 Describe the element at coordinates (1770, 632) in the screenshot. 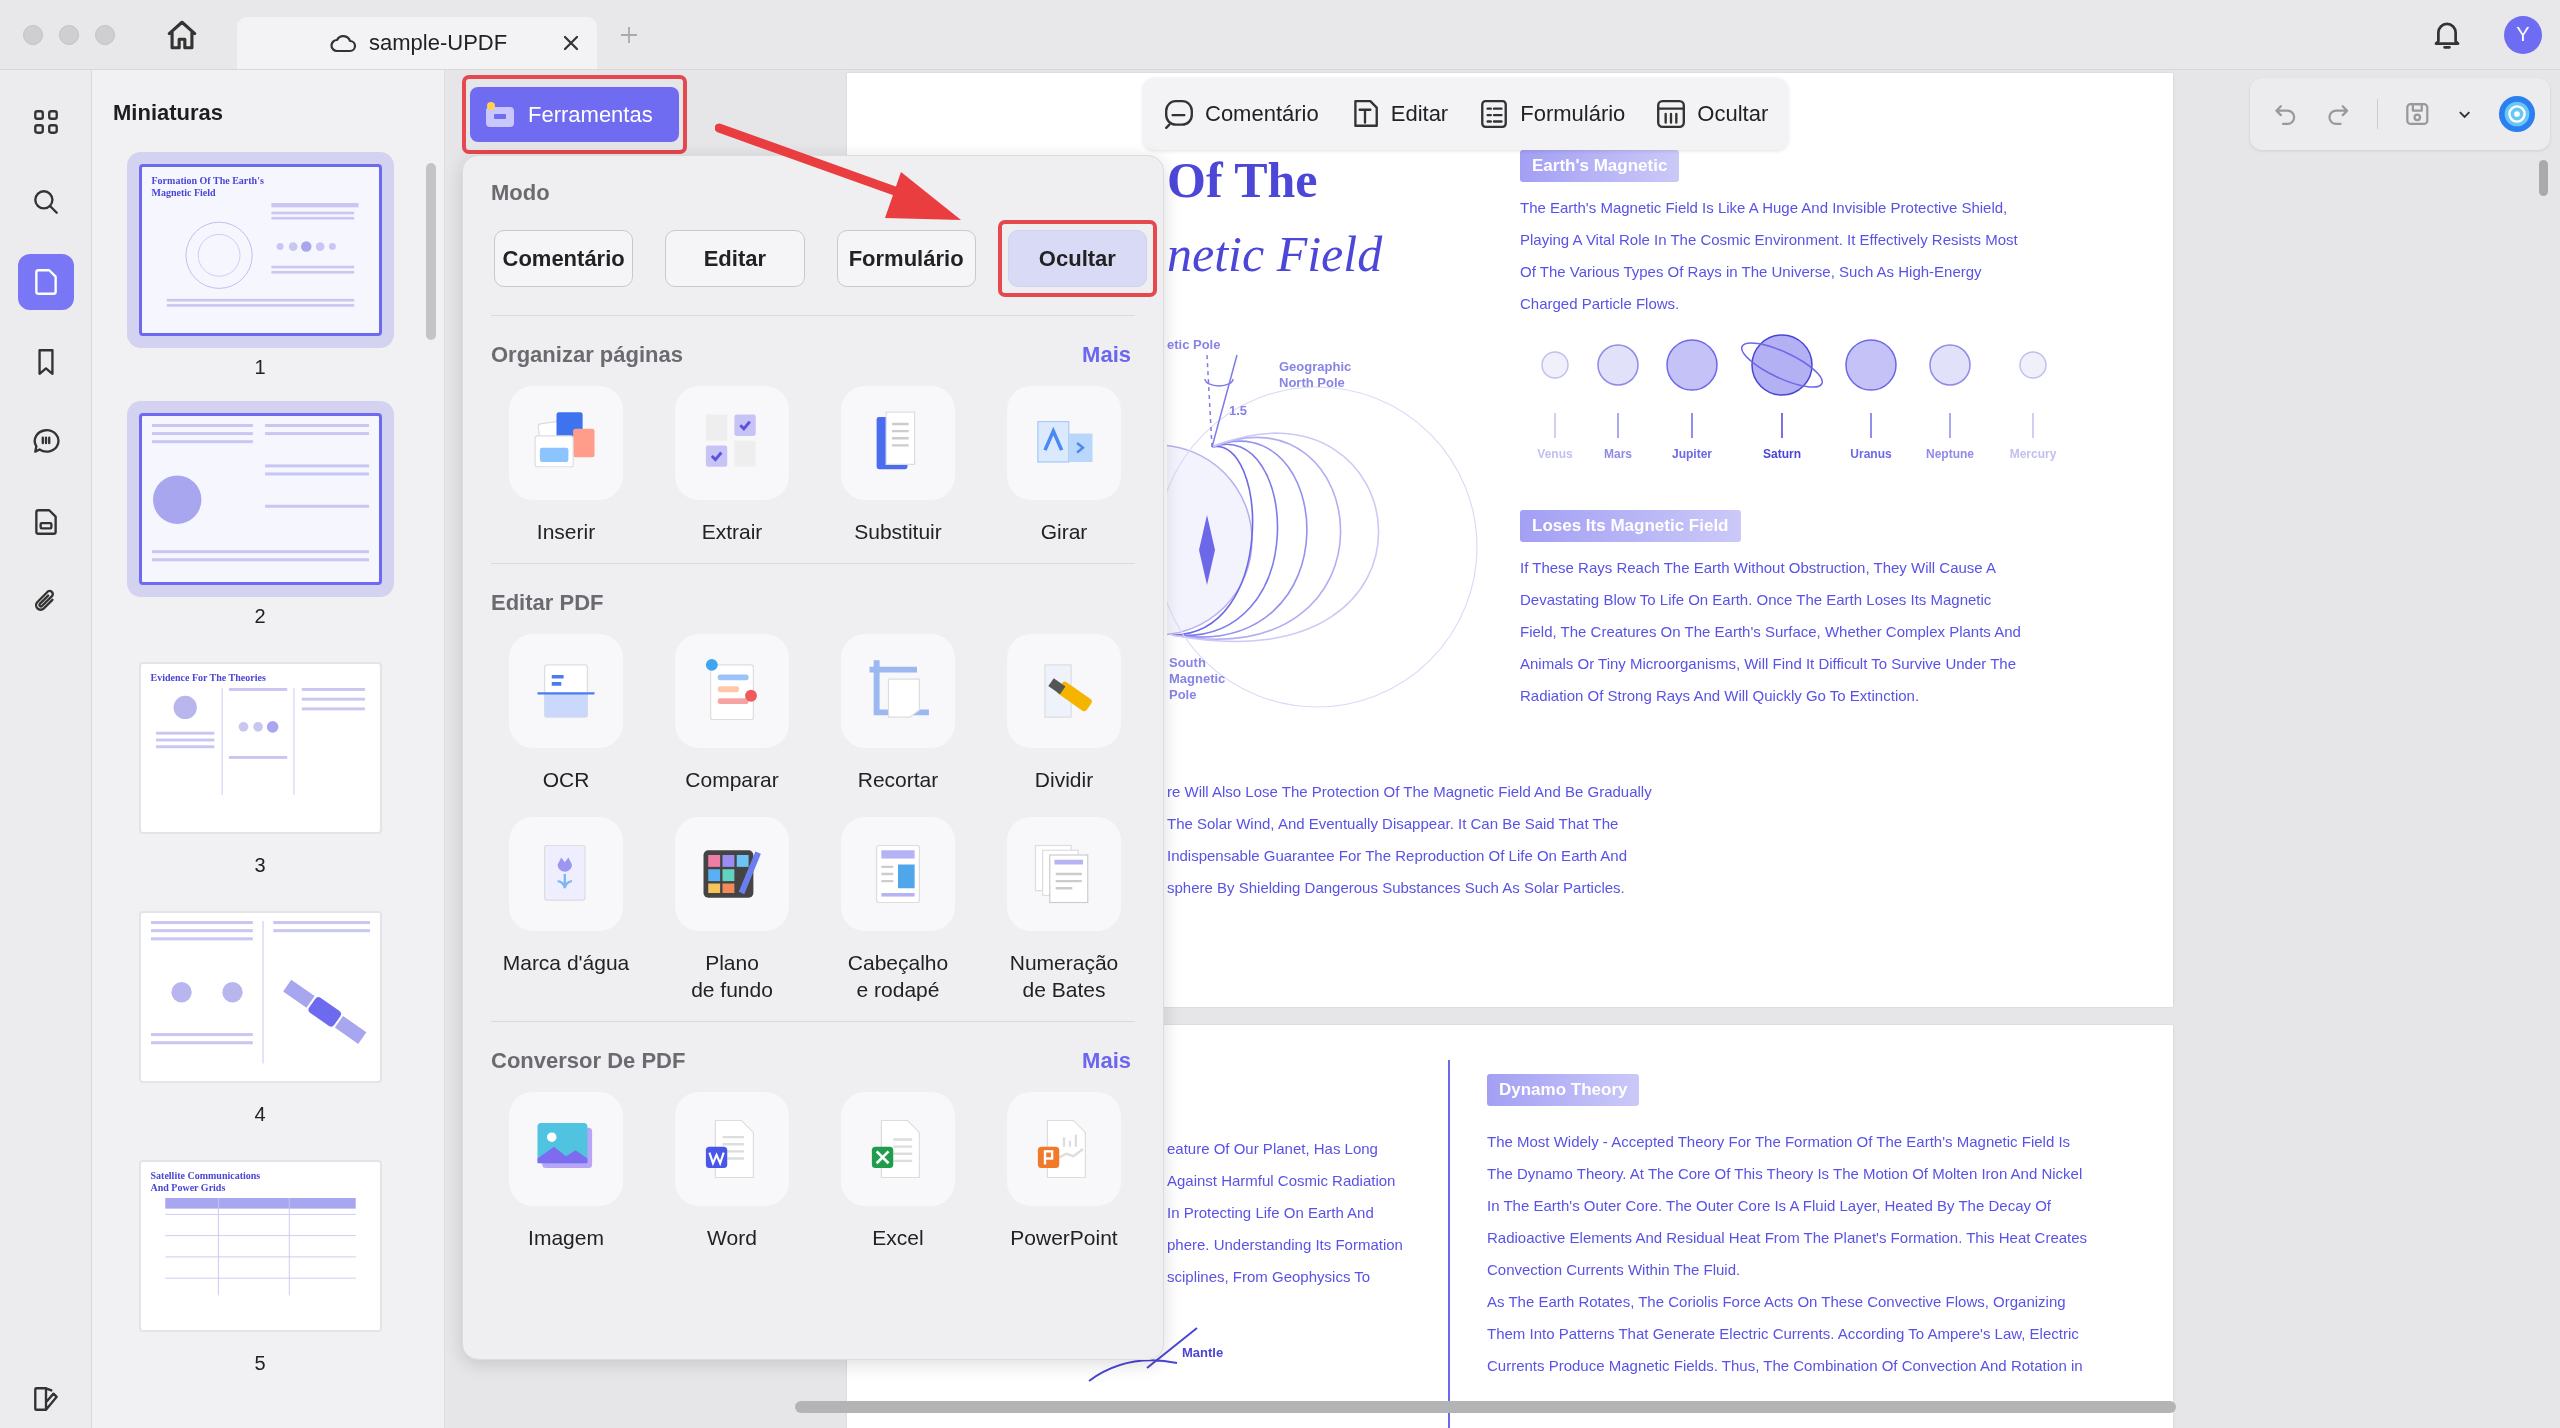

I see `paragraph: If These Rays Reach The Earth Without Obstruction, They Will Cause A Devastating Blow To Life On Earth. Once The Earth Loses Its Magnetic Field, The Creatures On The Earth's Surface, Whether Complex Plants And Animals Or Tiny Microorganisms, Will Find It Difficult To Survive Under The Radiation Of Strong Rays And Will Quickly Go To Extinction.` at that location.